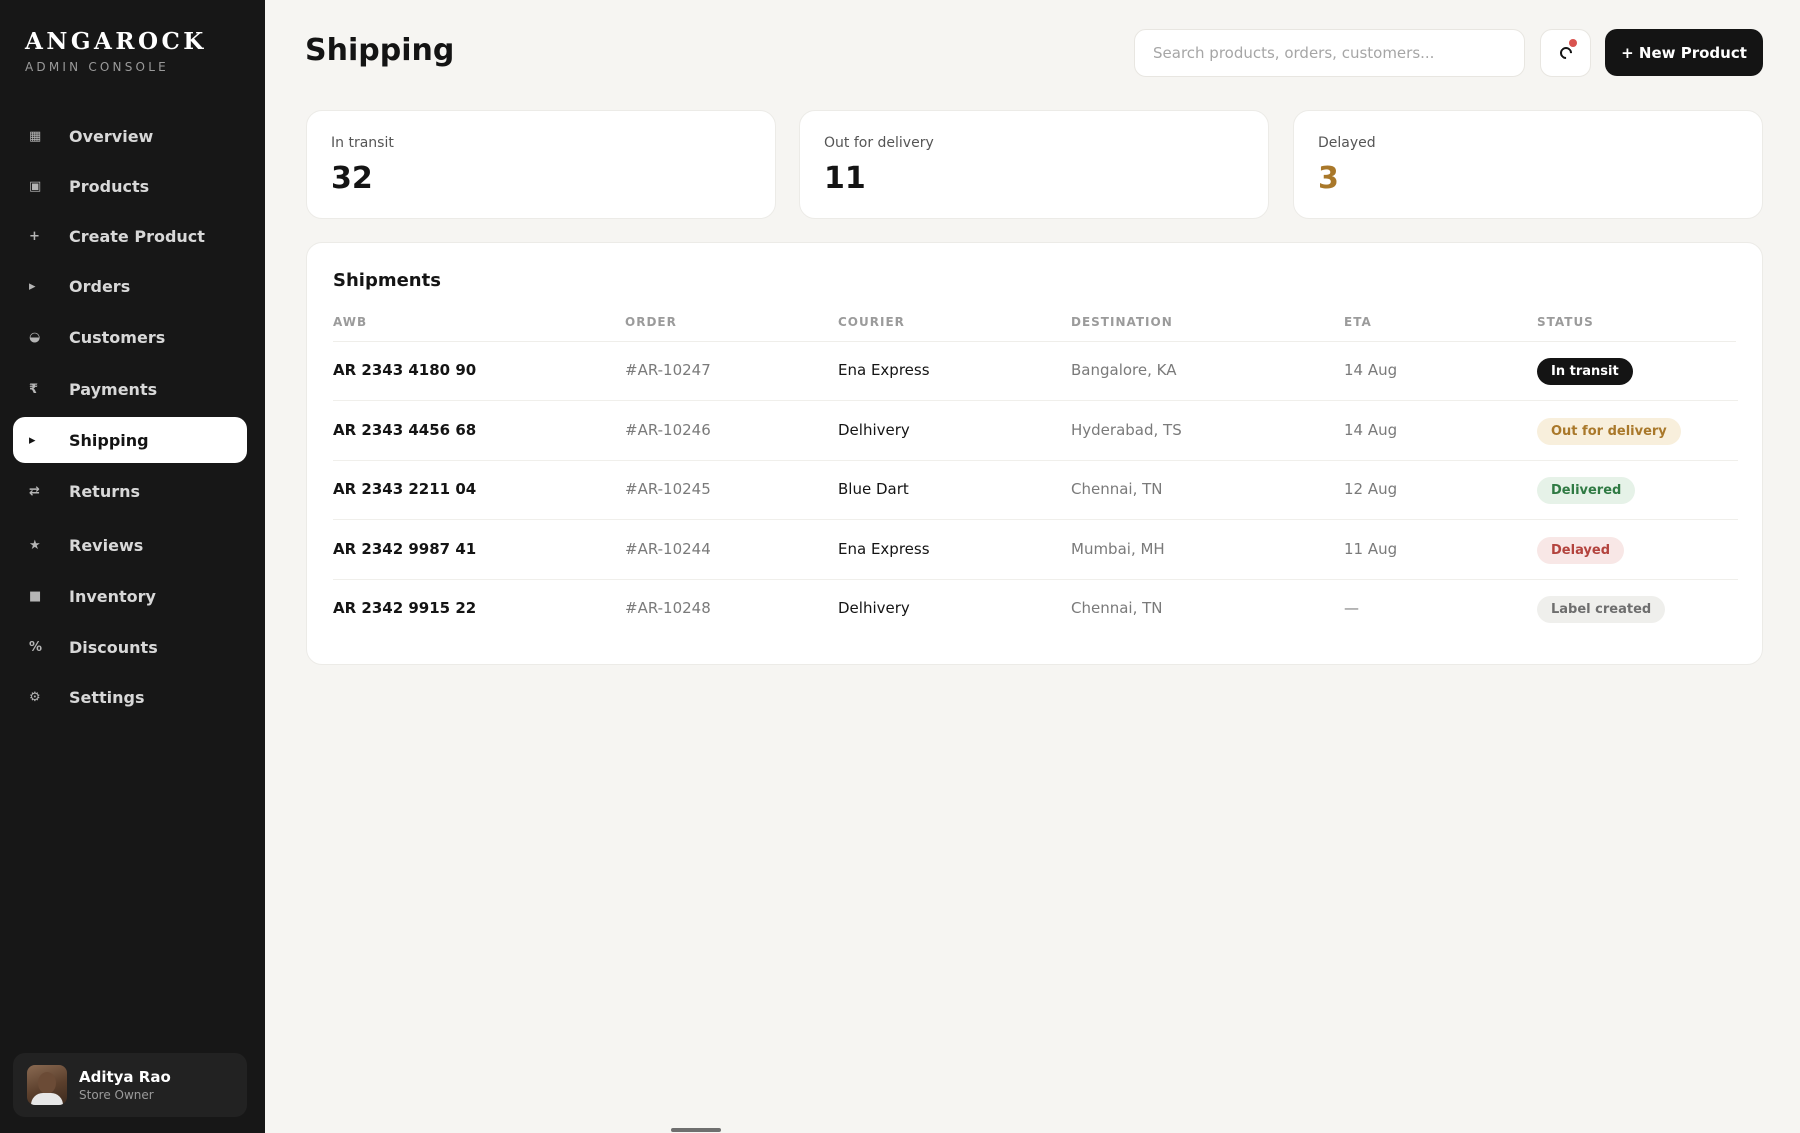 The width and height of the screenshot is (1800, 1133). Describe the element at coordinates (668, 608) in the screenshot. I see `order-cell: #AR-10248` at that location.